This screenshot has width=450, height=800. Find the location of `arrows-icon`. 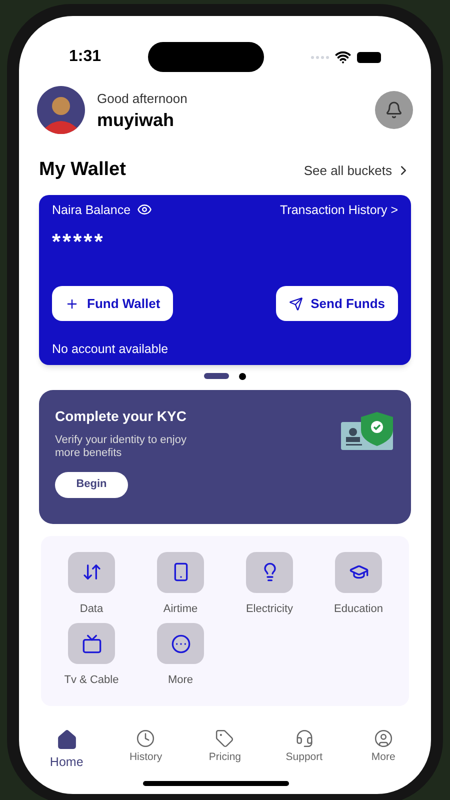

arrows-icon is located at coordinates (92, 572).